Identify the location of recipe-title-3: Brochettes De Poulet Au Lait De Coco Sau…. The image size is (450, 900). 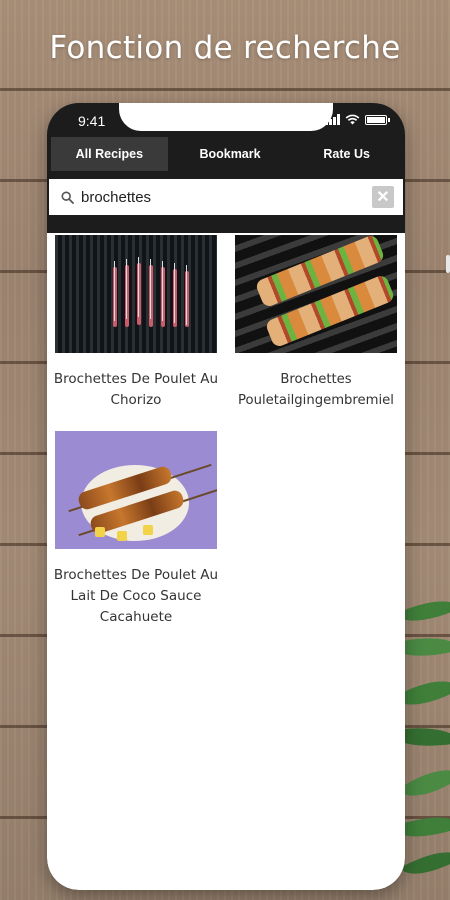
(136, 596).